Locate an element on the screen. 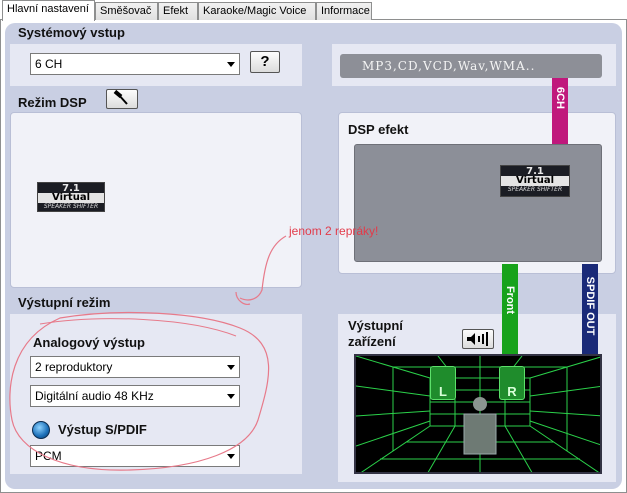 Image resolution: width=627 pixels, height=493 pixels. front-label: Front is located at coordinates (510, 300).